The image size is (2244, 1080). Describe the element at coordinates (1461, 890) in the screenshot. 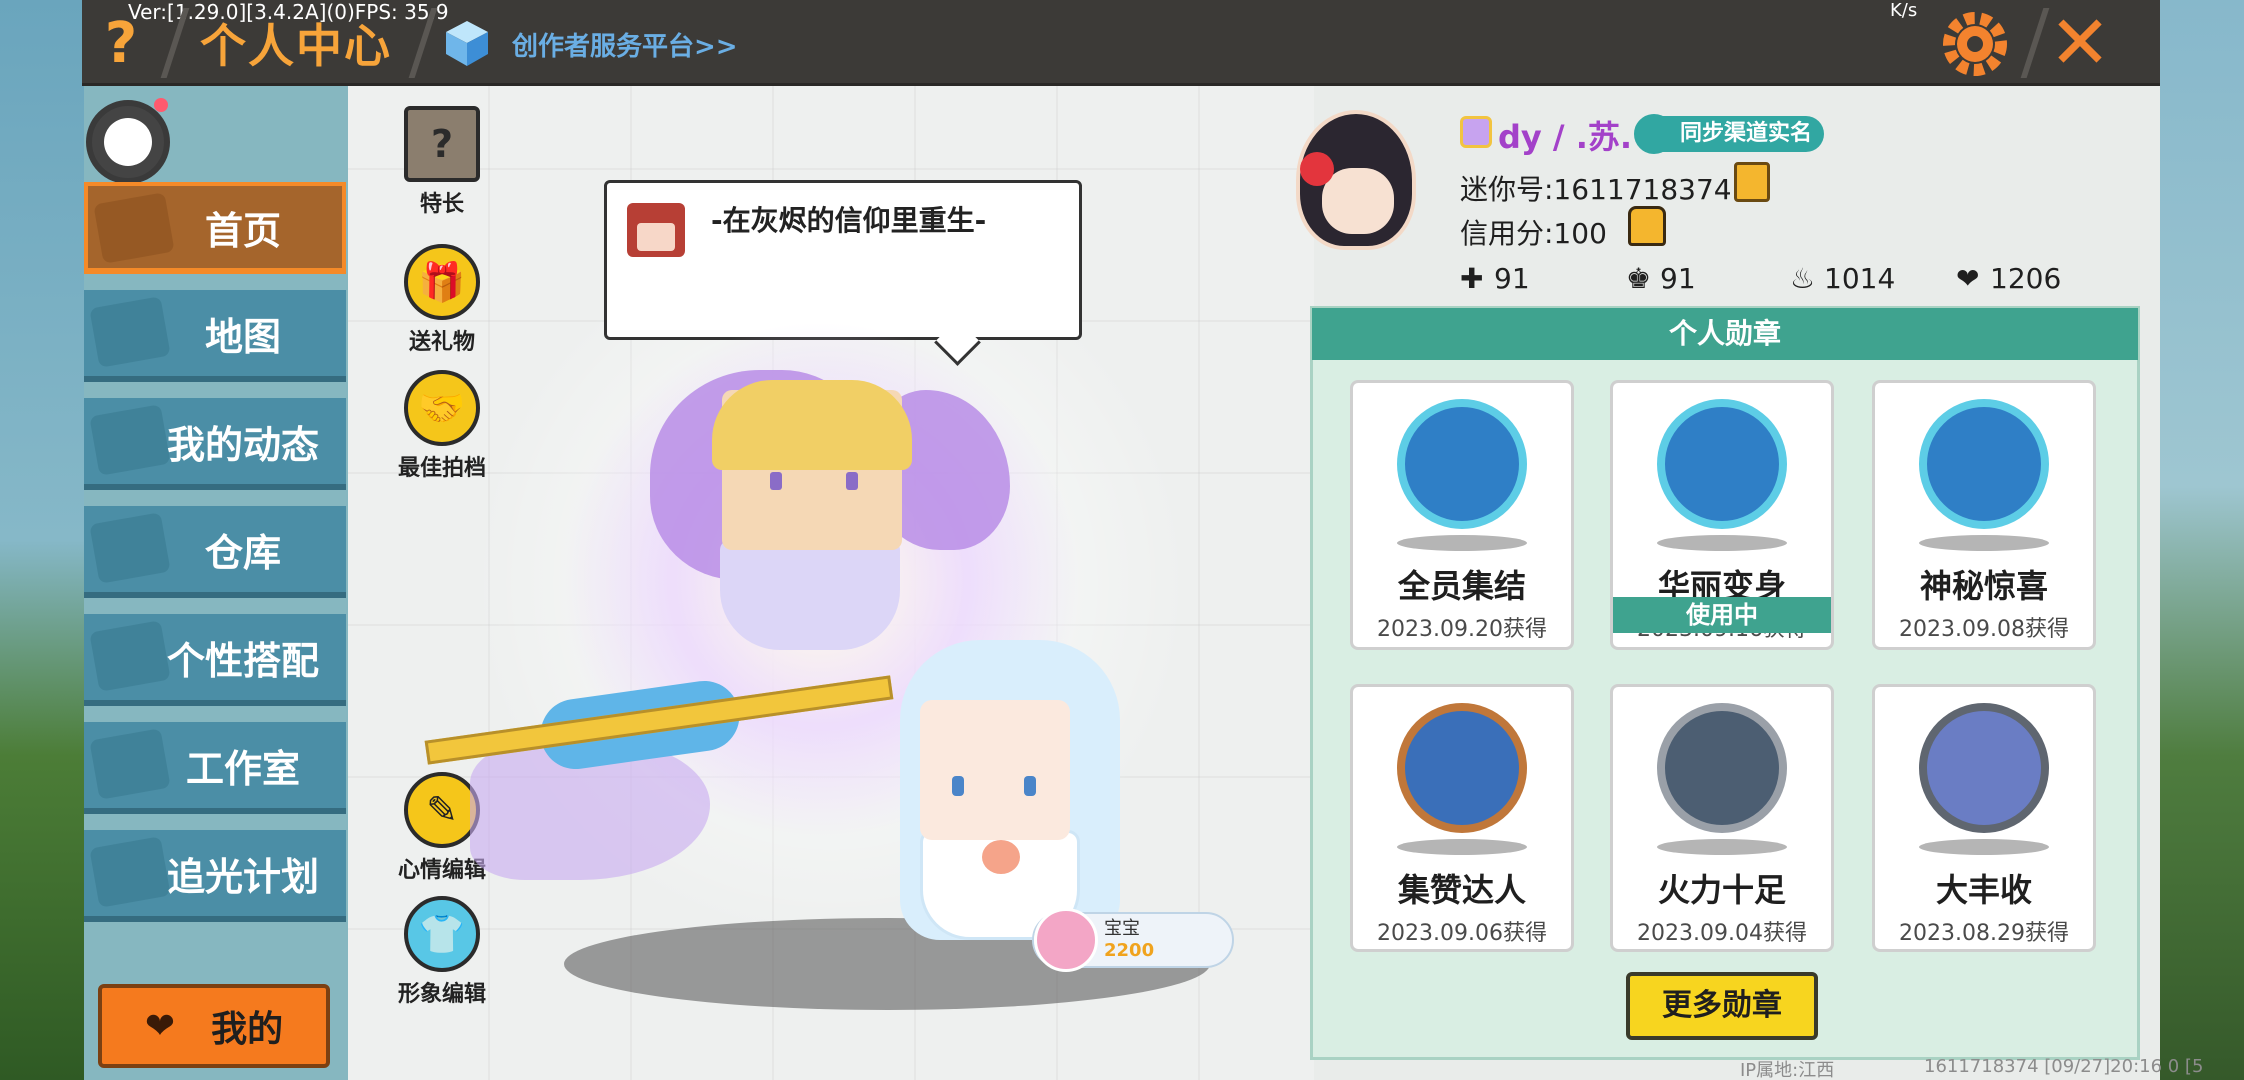

I see `medal-name: 集赞达人` at that location.